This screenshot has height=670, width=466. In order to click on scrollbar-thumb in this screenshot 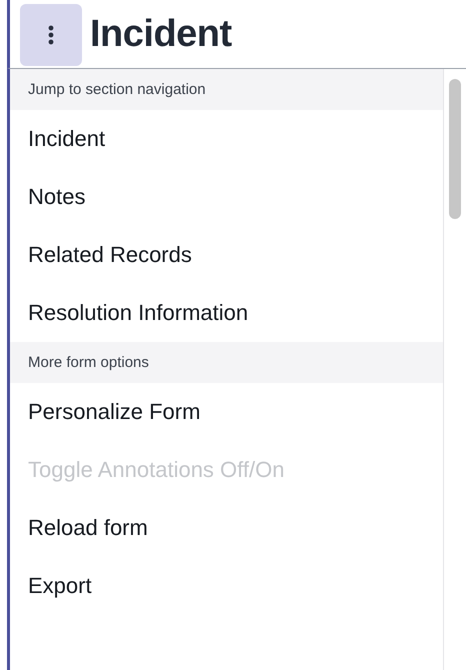, I will do `click(455, 149)`.